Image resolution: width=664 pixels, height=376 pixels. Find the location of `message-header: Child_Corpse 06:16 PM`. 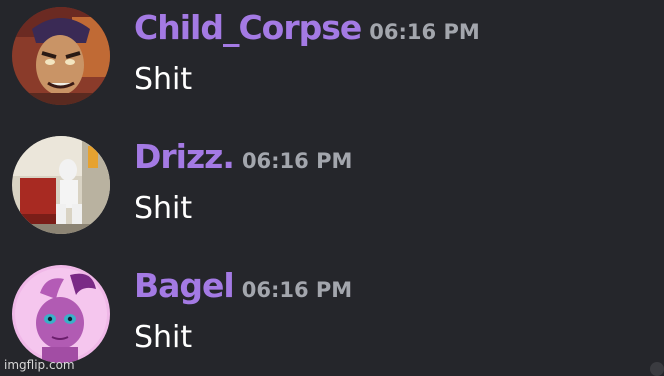

message-header: Child_Corpse 06:16 PM is located at coordinates (307, 27).